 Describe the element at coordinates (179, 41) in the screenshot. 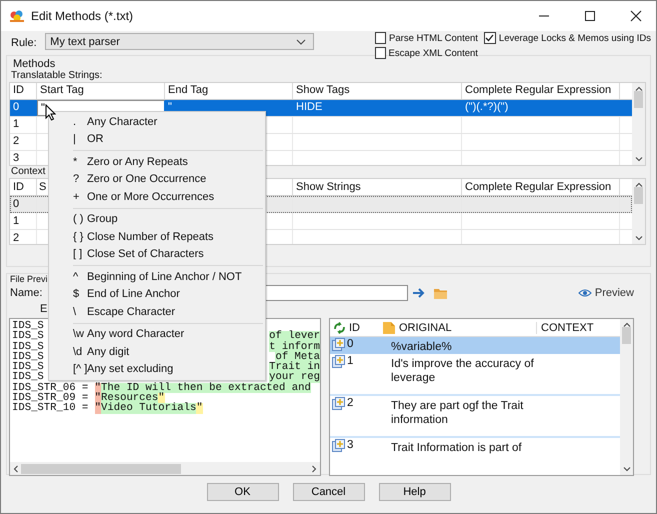

I see `rule-dropdown: My text parser` at that location.